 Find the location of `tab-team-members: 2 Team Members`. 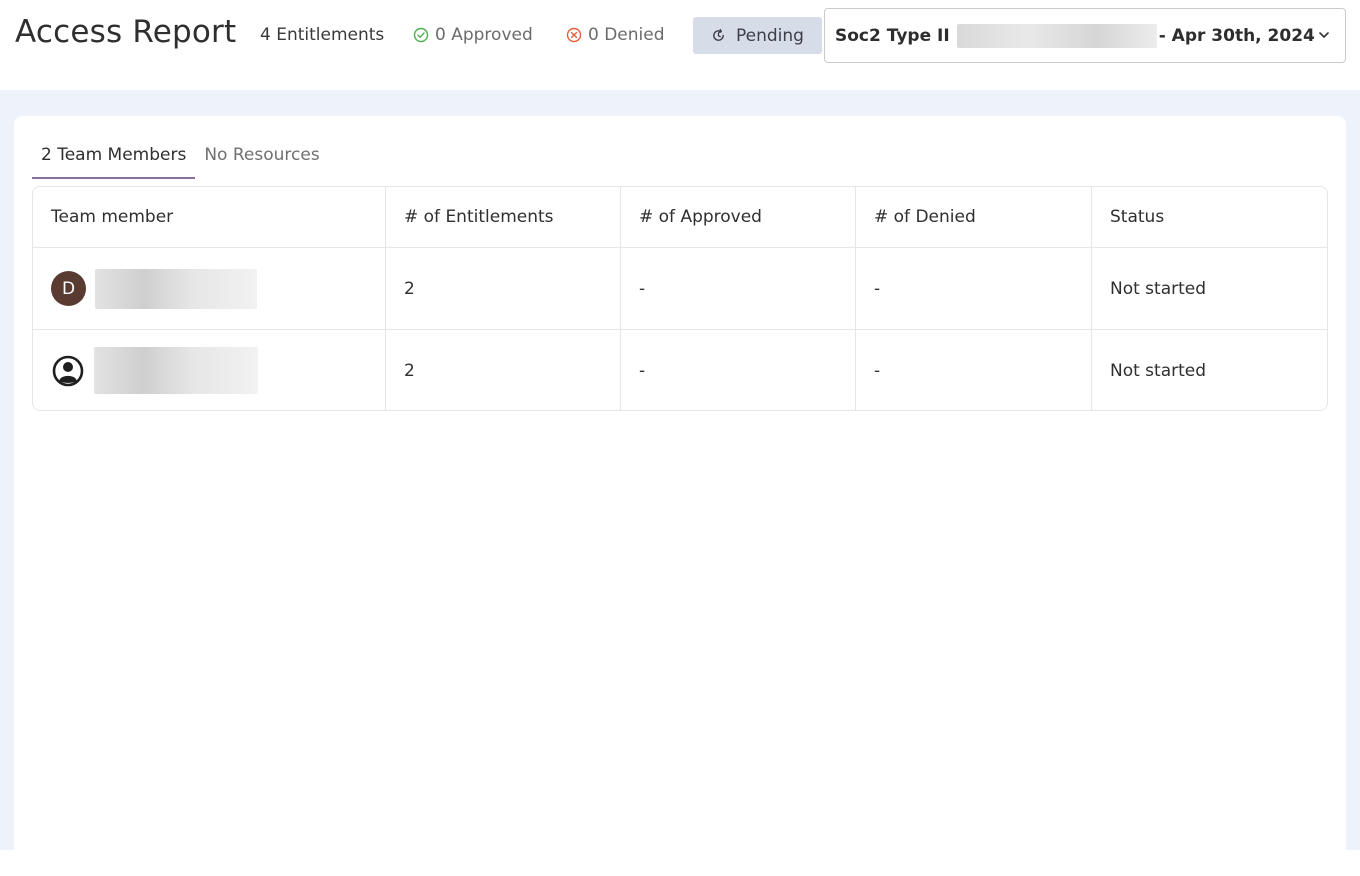

tab-team-members: 2 Team Members is located at coordinates (114, 158).